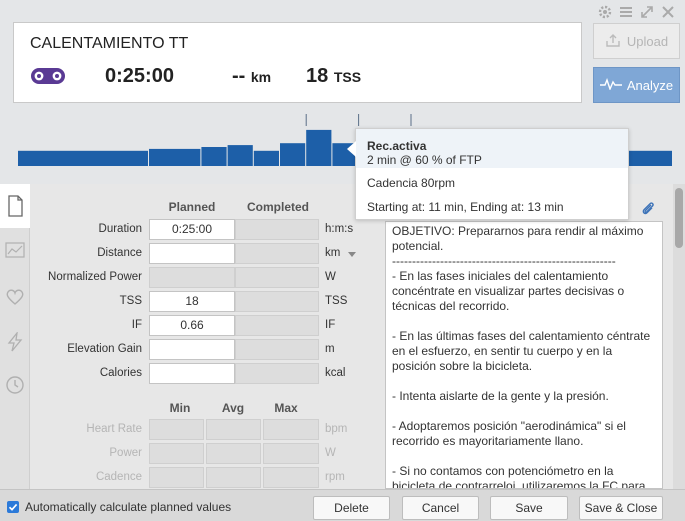 This screenshot has height=521, width=685. Describe the element at coordinates (330, 277) in the screenshot. I see `np-unit: W` at that location.